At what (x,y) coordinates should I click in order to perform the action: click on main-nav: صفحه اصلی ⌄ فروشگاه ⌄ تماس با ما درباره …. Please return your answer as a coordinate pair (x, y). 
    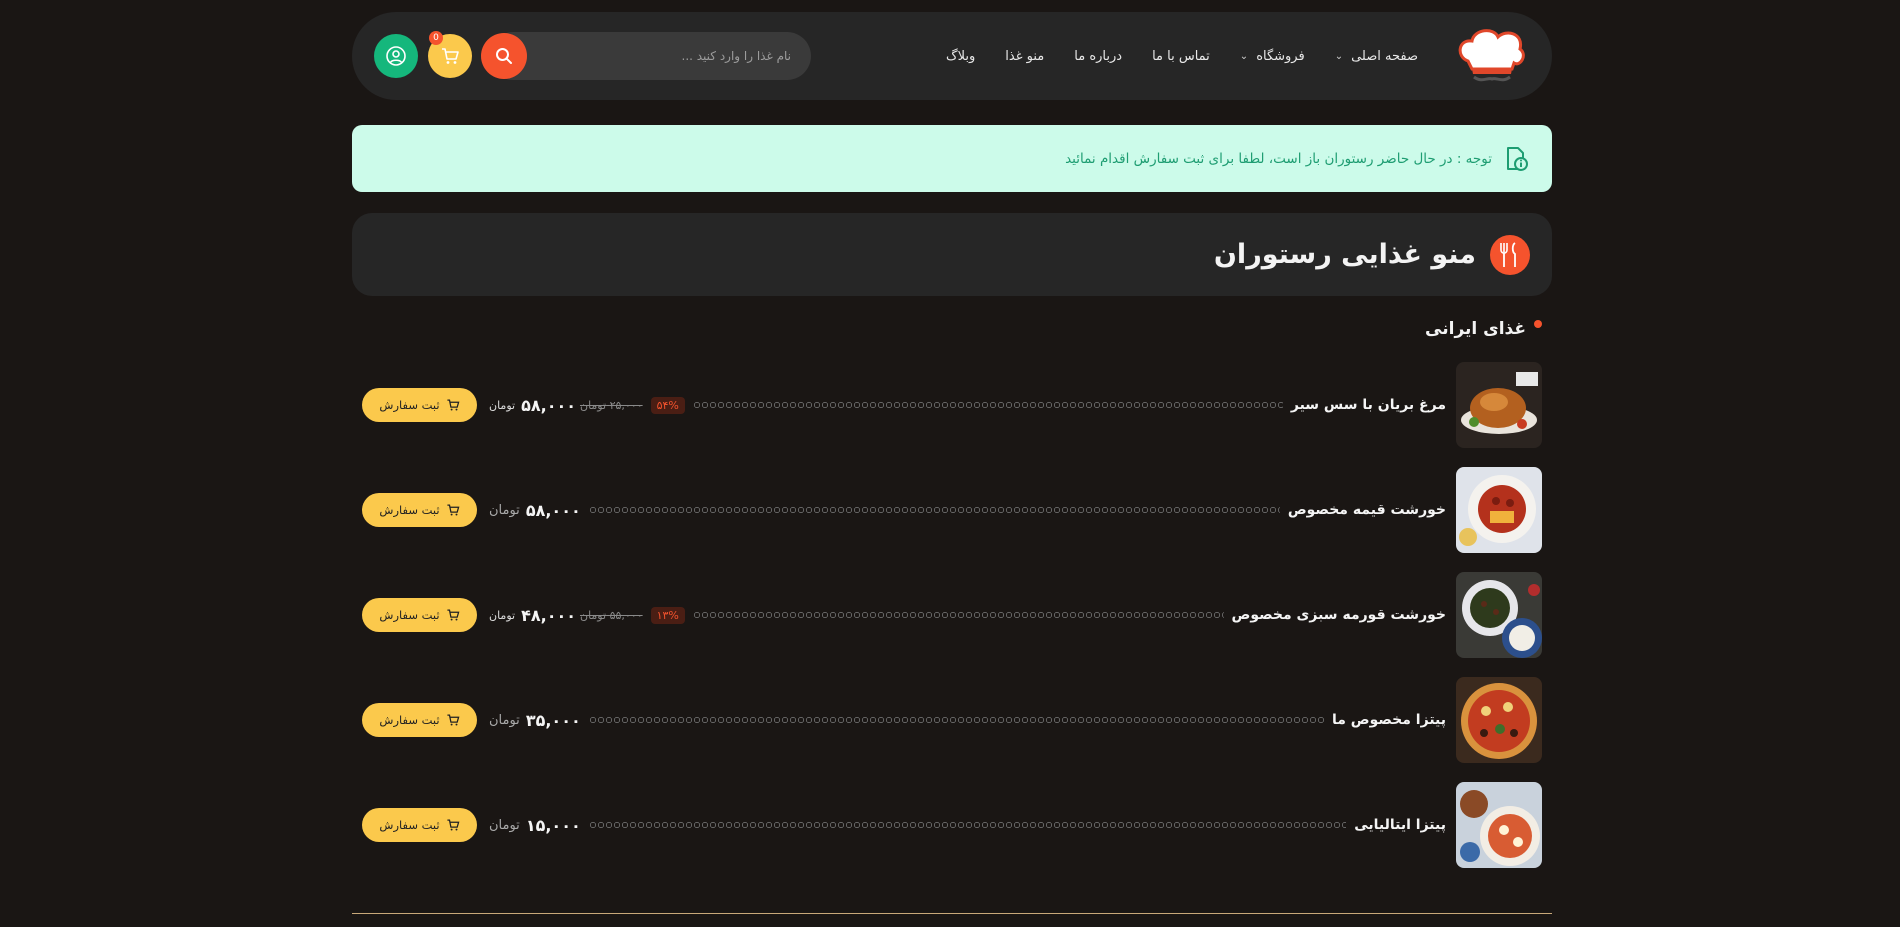
    Looking at the image, I should click on (1182, 56).